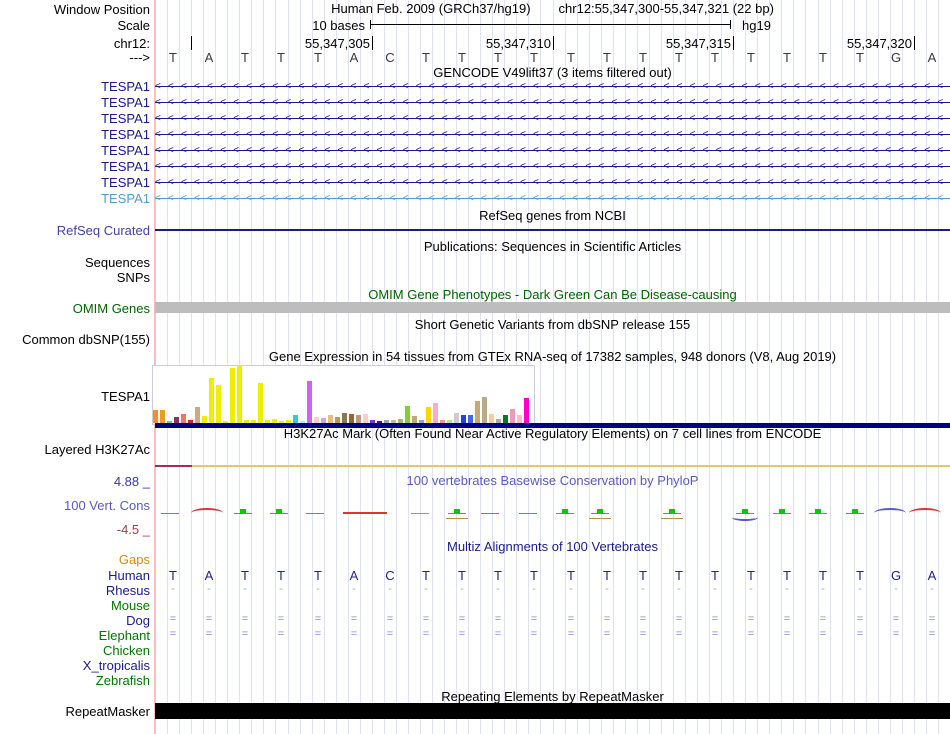 The image size is (950, 734). I want to click on chrom-label: chr12:, so click(131, 43).